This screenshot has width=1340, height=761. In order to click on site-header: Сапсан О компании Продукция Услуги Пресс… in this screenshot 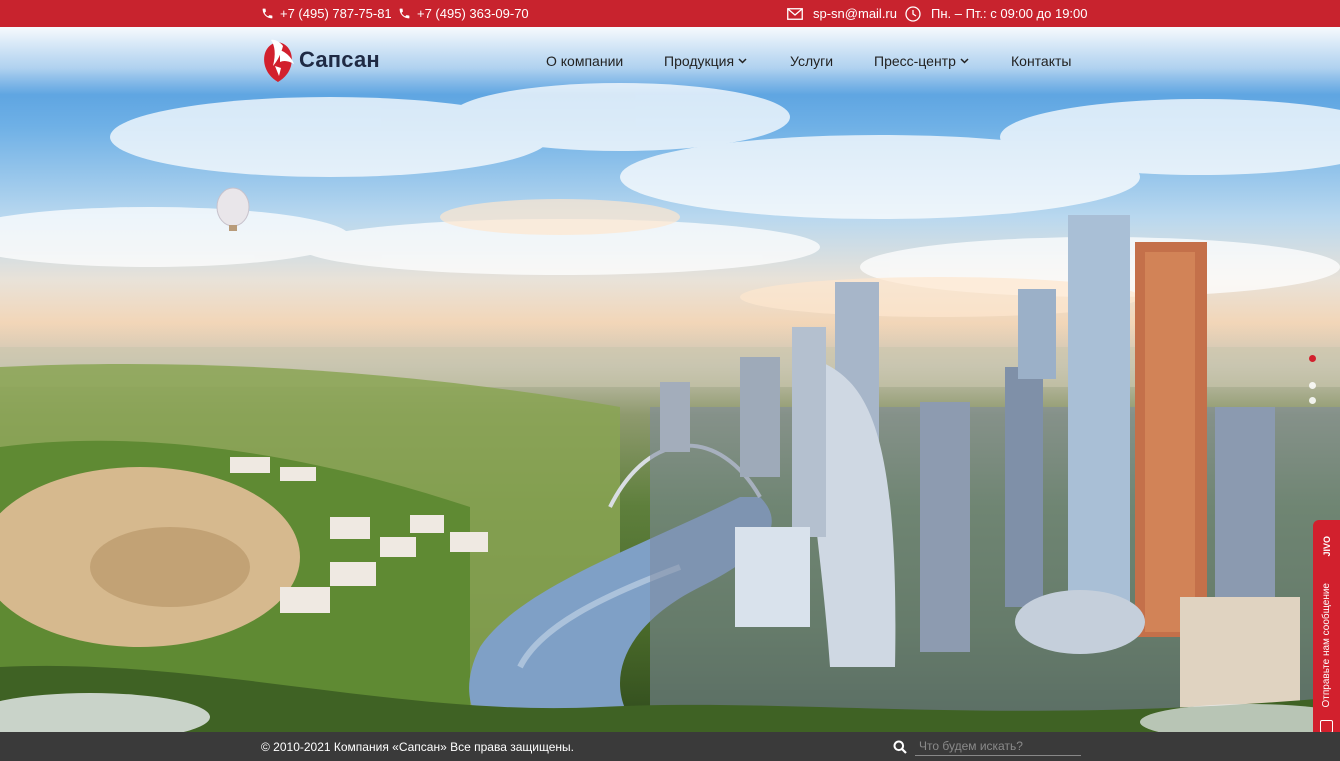, I will do `click(670, 61)`.